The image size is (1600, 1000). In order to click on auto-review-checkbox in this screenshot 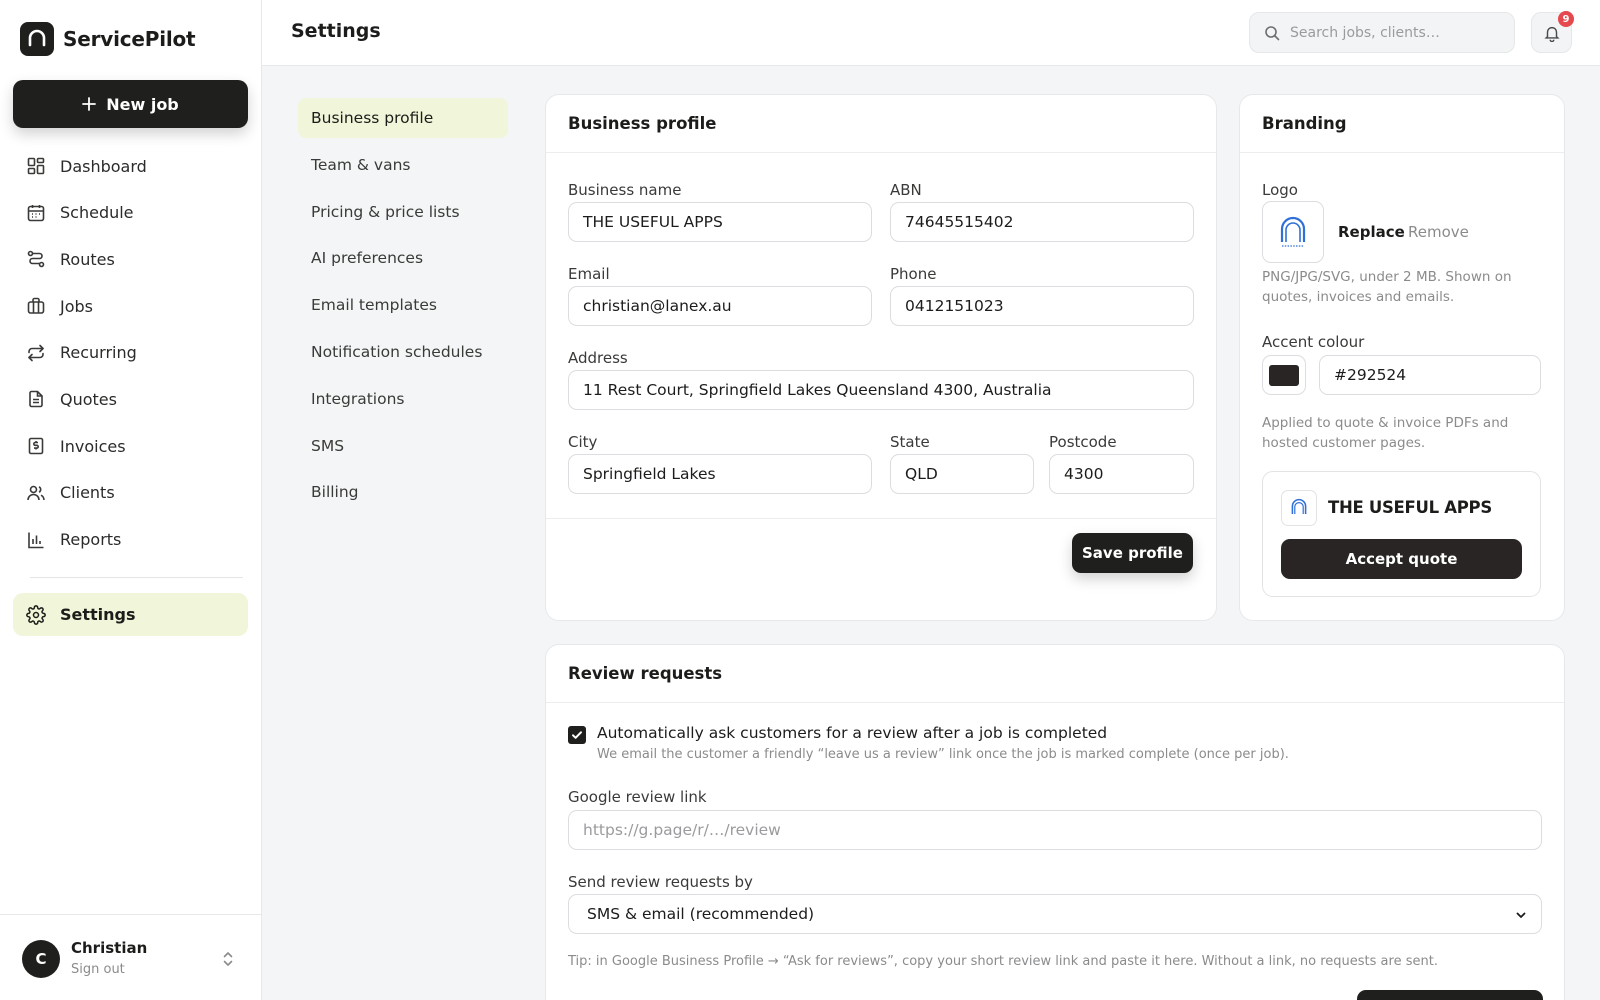, I will do `click(577, 735)`.